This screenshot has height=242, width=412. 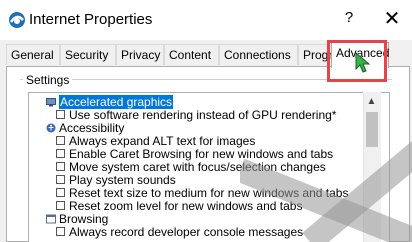 What do you see at coordinates (258, 54) in the screenshot?
I see `tab-connections: Connections` at bounding box center [258, 54].